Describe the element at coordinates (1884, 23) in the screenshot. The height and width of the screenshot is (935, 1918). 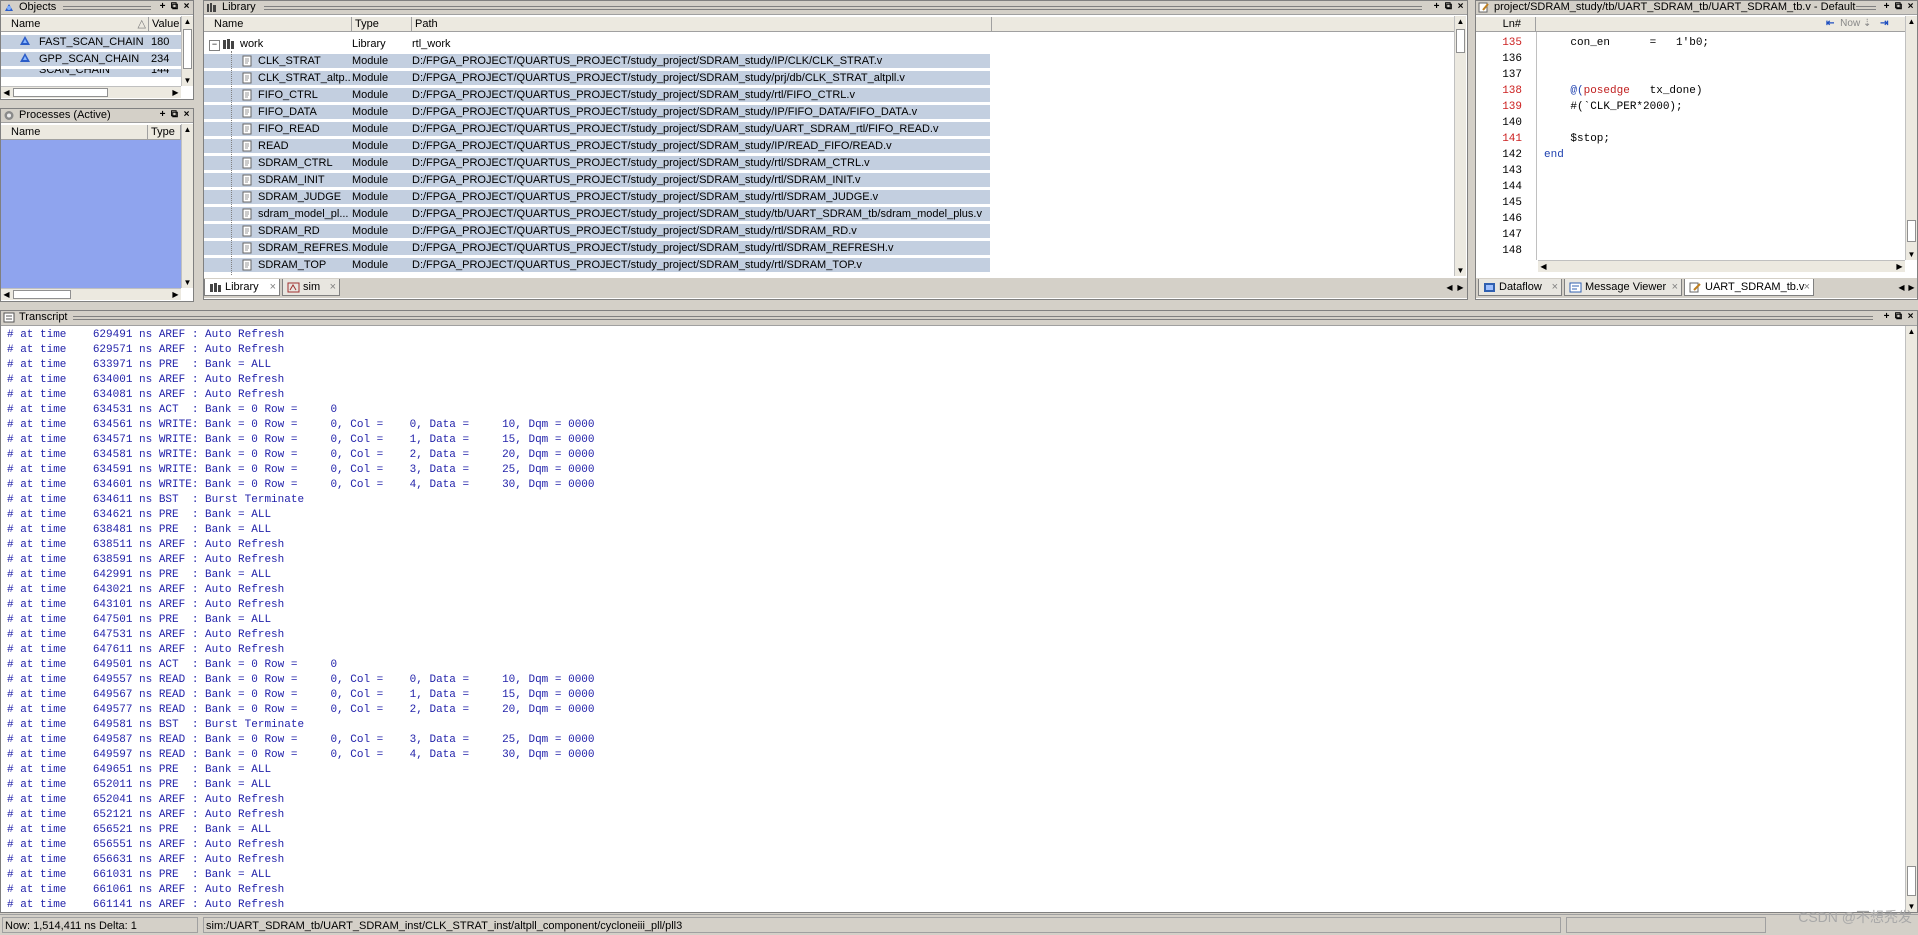
I see `cursor-next-icon: ⇥` at that location.